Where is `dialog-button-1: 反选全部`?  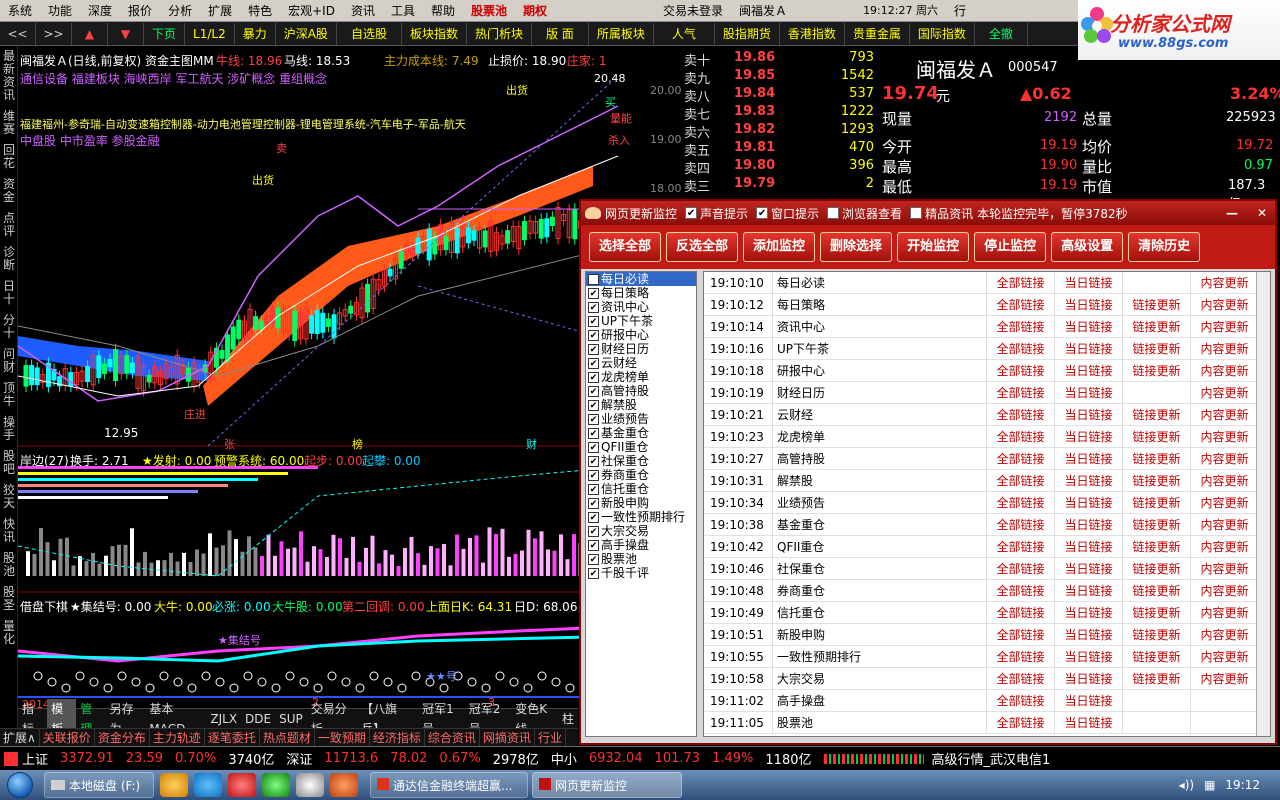 dialog-button-1: 反选全部 is located at coordinates (702, 247).